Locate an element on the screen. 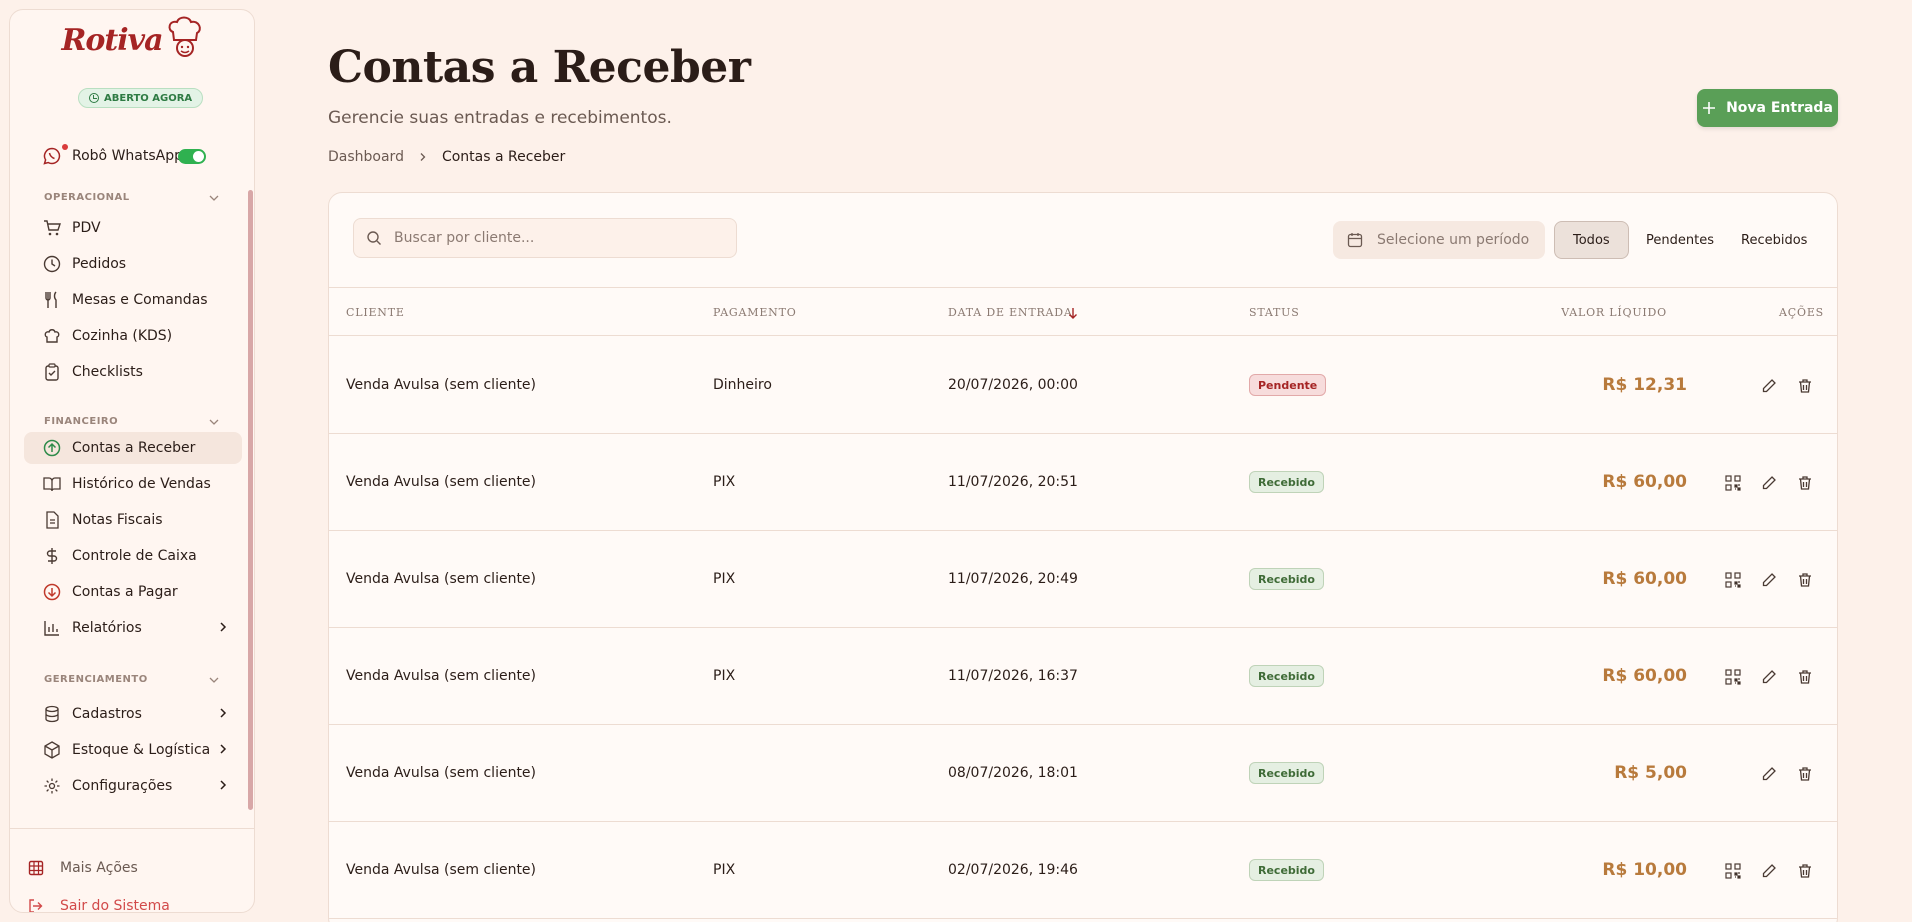  column-header-cliente: CLIENTE is located at coordinates (375, 312).